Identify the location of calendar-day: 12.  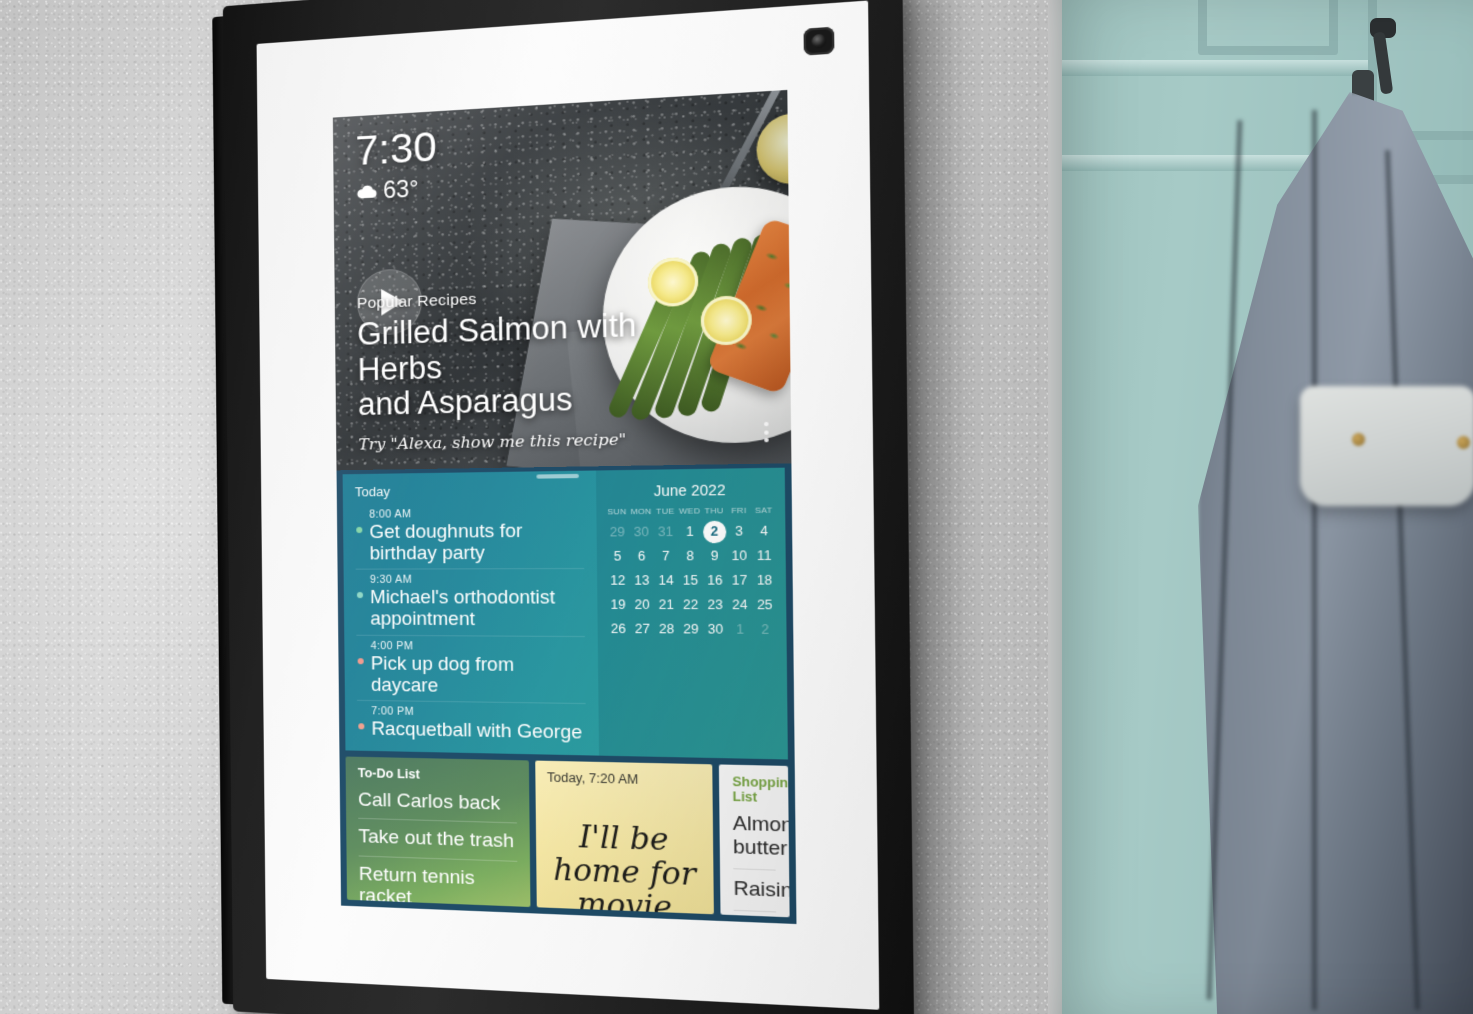
(618, 581).